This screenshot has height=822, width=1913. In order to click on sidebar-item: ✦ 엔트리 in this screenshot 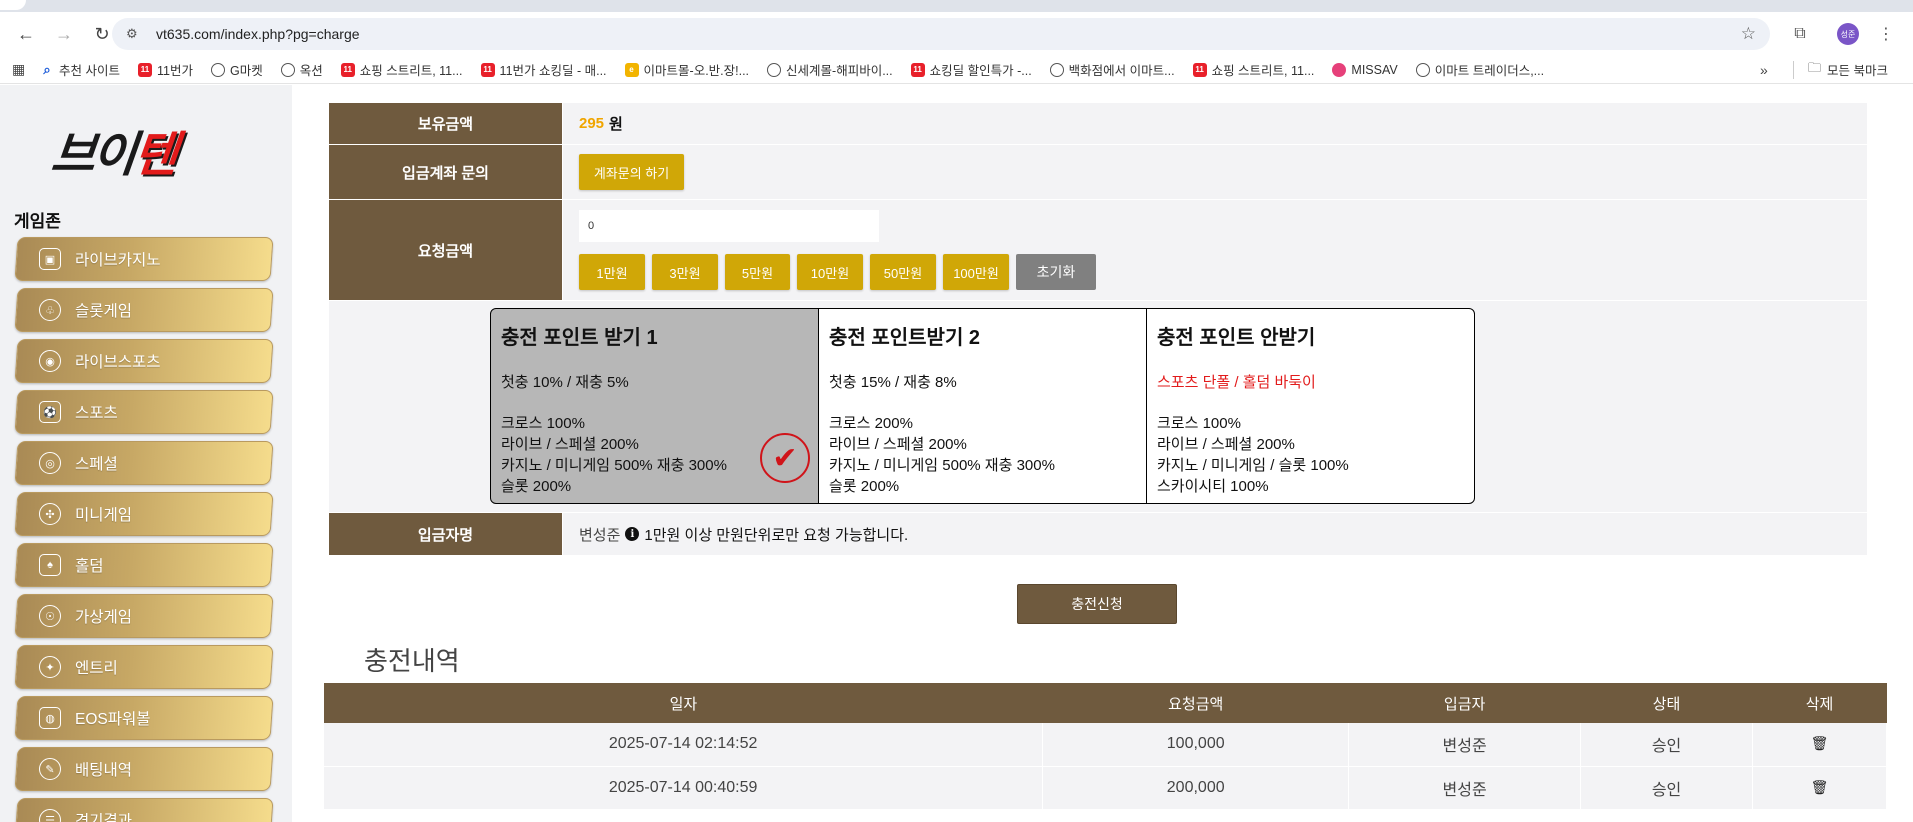, I will do `click(144, 667)`.